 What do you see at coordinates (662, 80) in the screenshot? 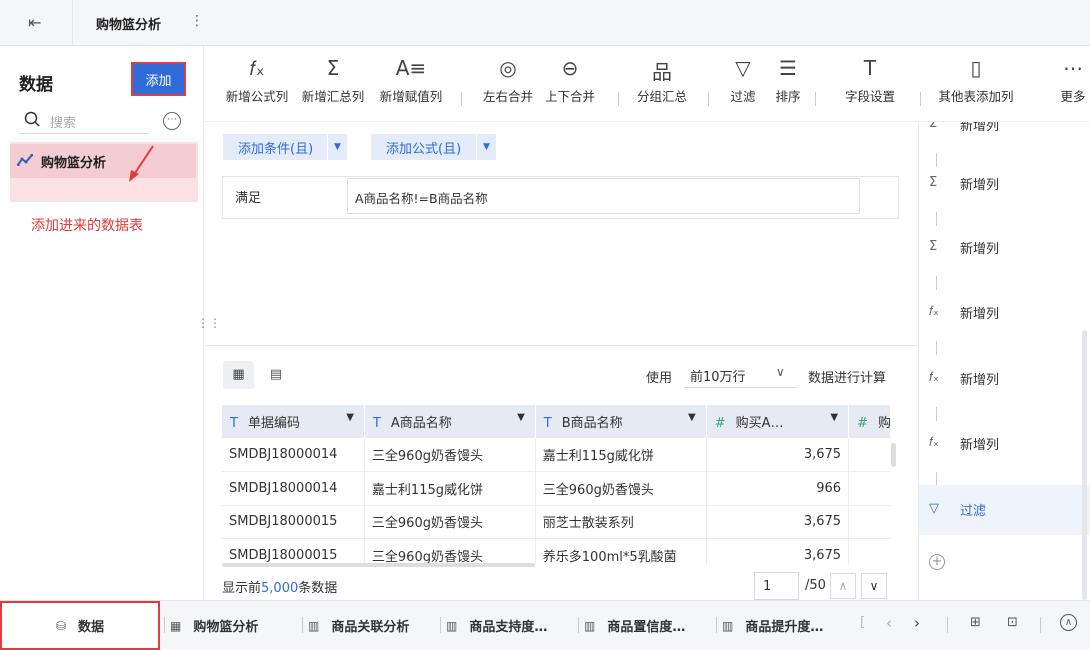
I see `toolbar-item-5: 品分组汇总` at bounding box center [662, 80].